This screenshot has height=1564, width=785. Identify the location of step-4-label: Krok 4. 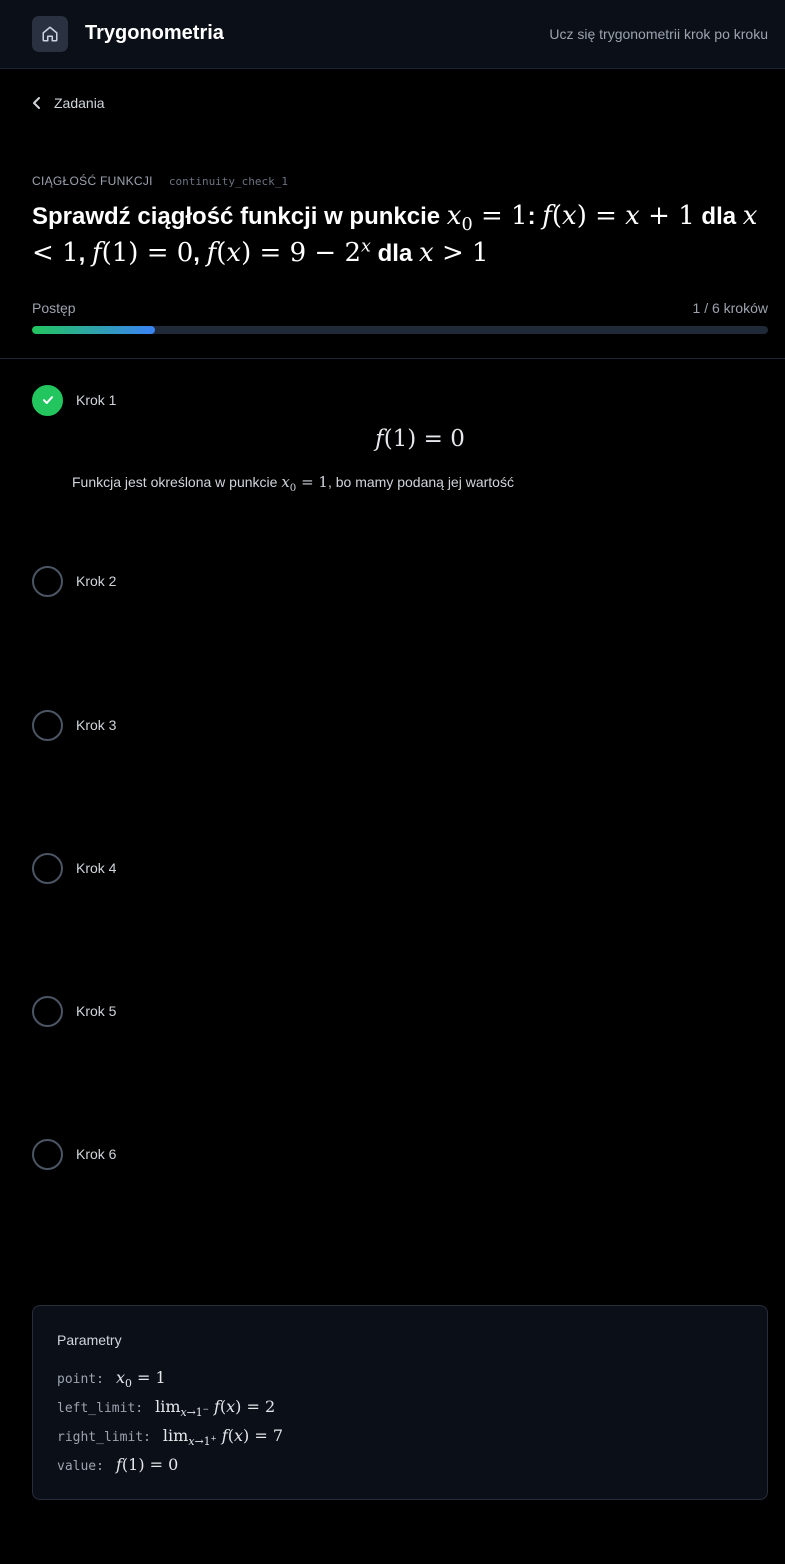
(96, 868).